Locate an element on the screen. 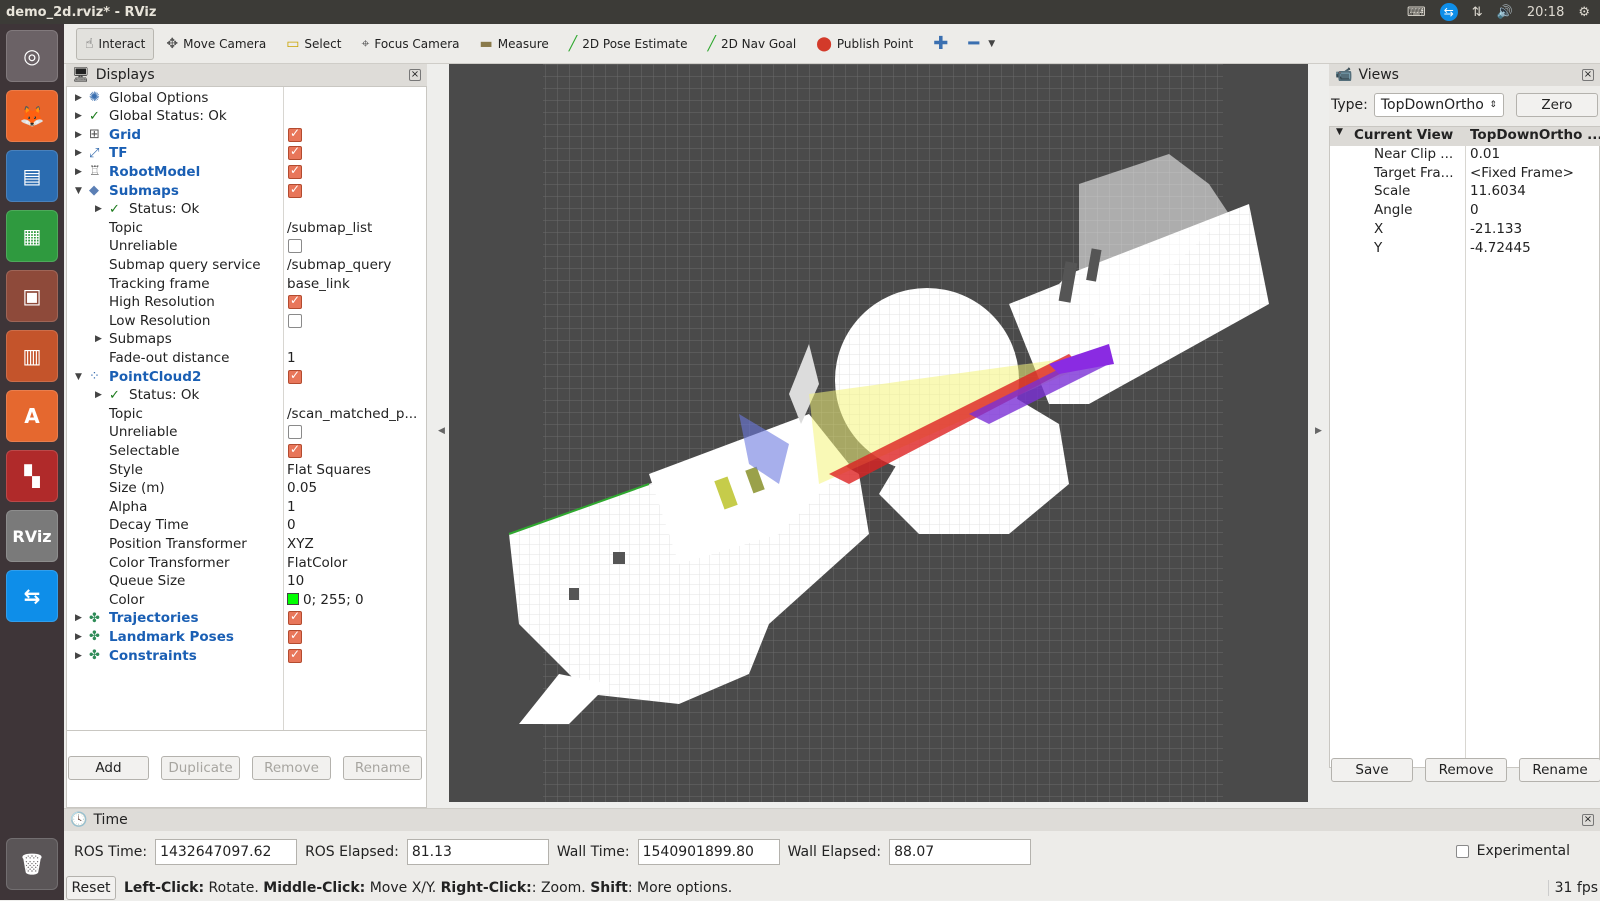  display-row: Position Transformer XYZ is located at coordinates (246, 543).